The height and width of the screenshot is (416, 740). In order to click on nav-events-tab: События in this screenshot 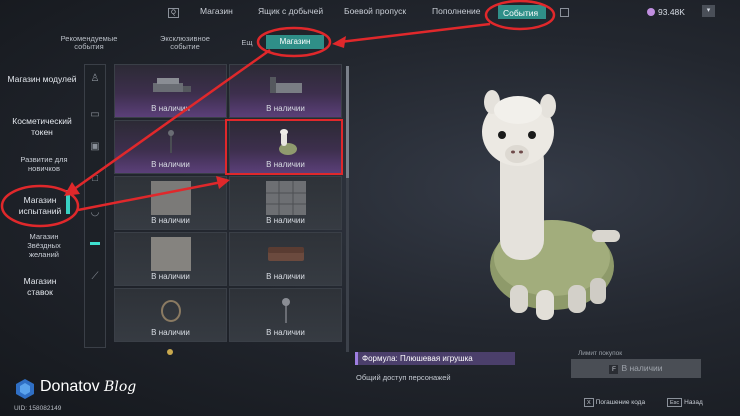, I will do `click(525, 13)`.